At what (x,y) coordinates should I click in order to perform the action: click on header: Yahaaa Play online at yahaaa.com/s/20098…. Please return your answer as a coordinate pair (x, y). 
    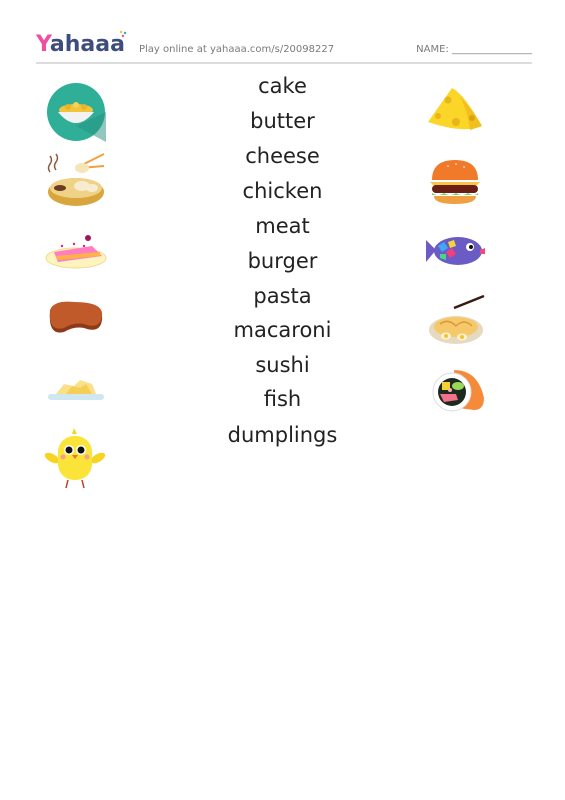
    Looking at the image, I should click on (284, 46).